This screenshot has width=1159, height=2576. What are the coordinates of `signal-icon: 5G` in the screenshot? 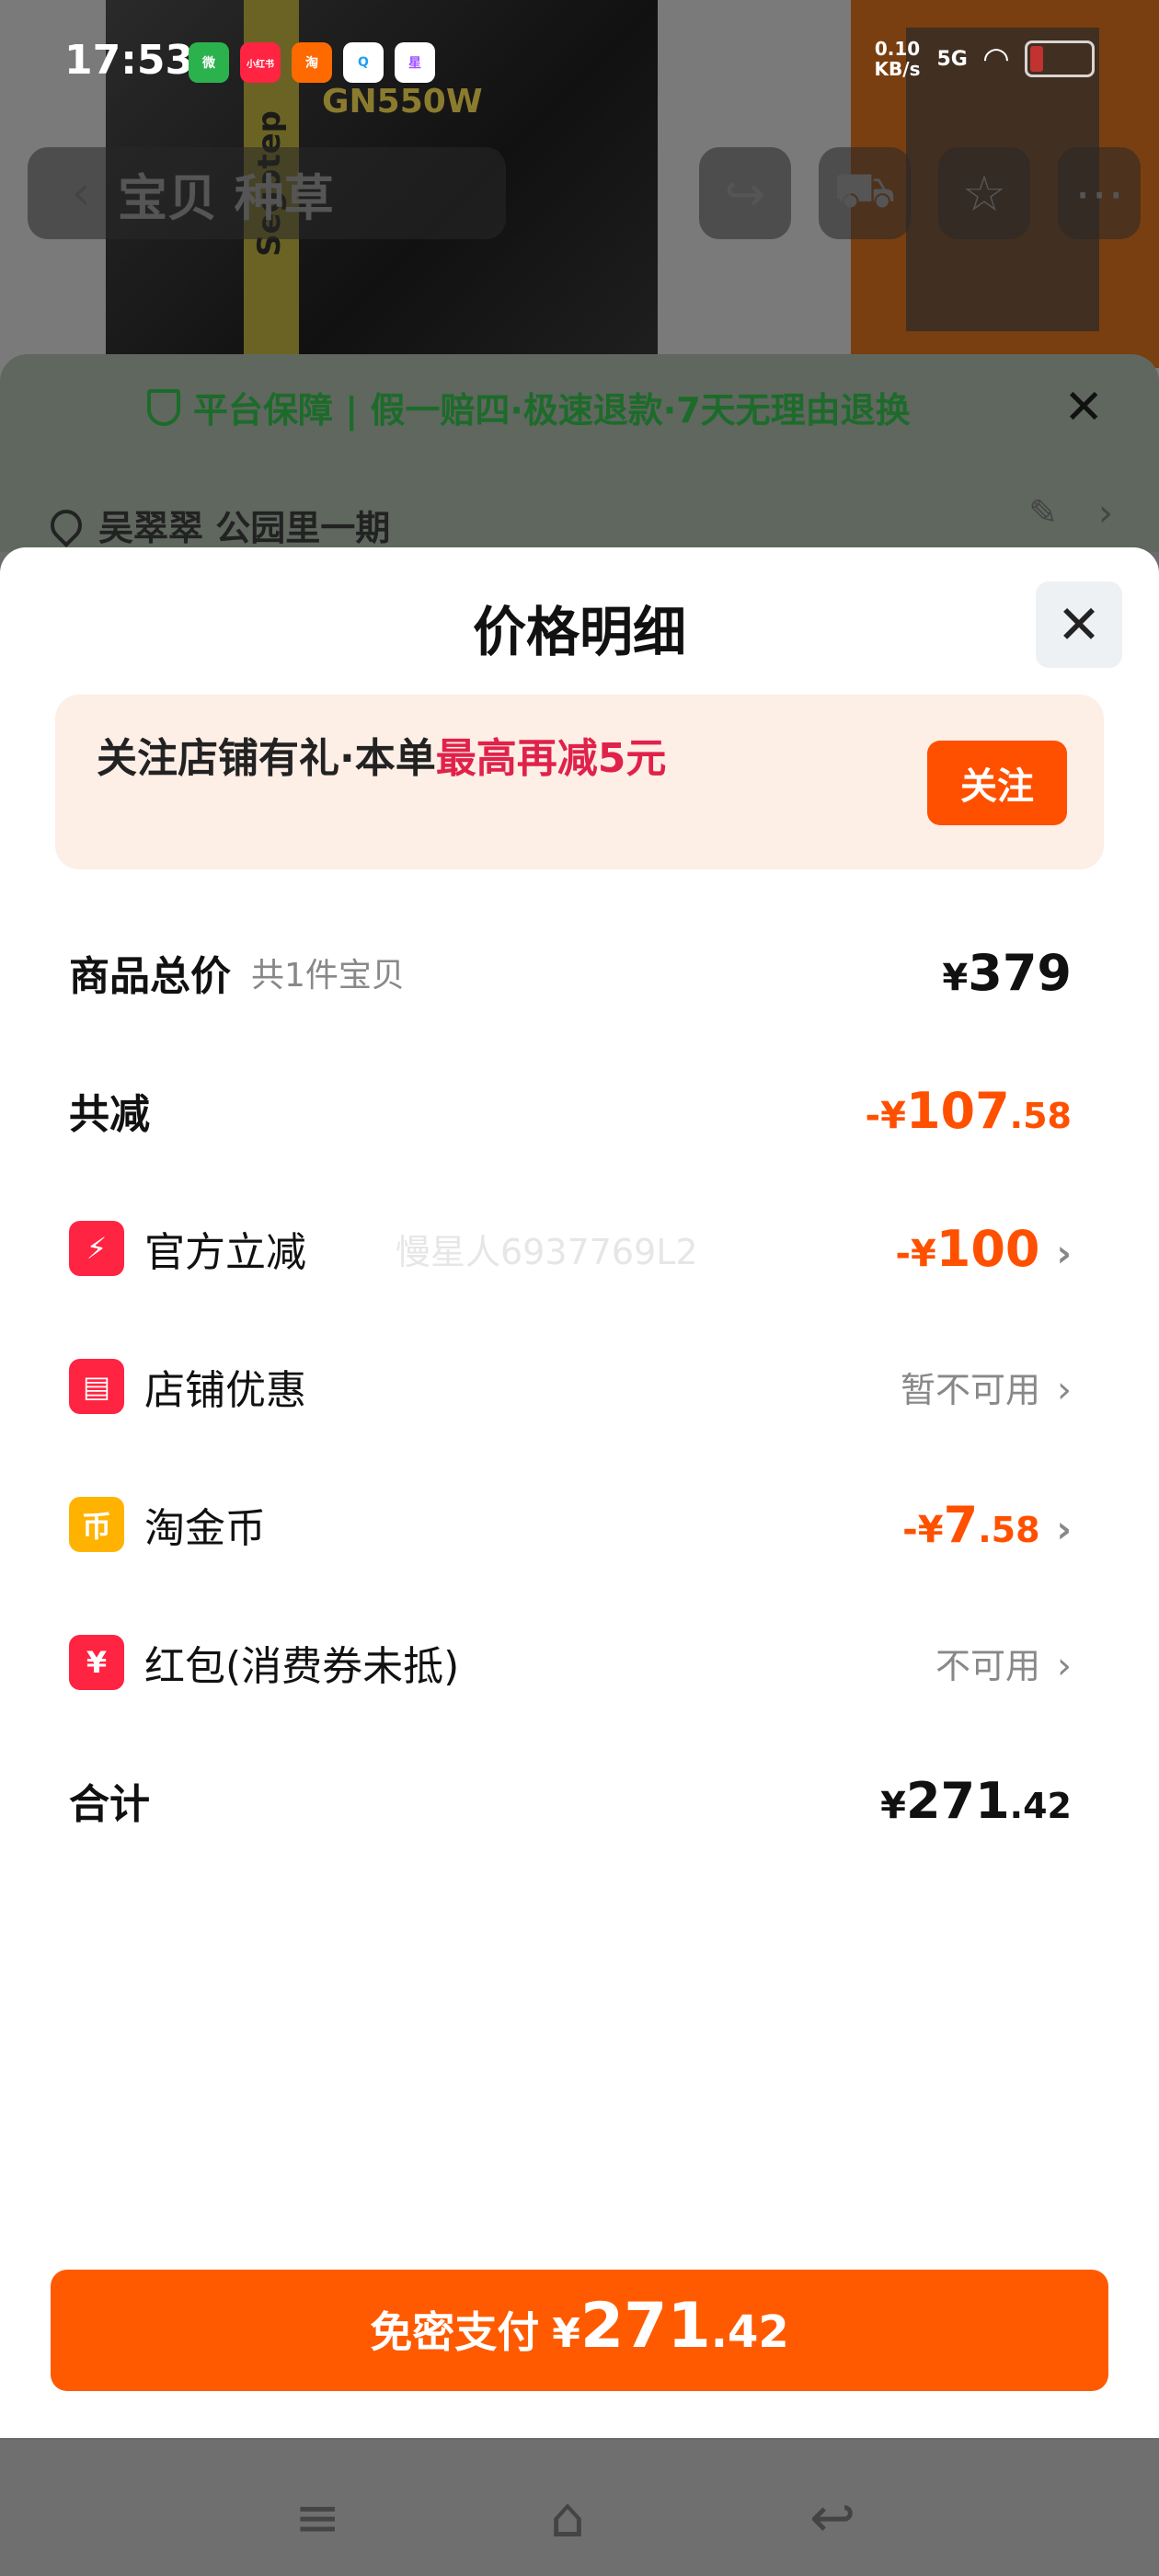 It's located at (952, 59).